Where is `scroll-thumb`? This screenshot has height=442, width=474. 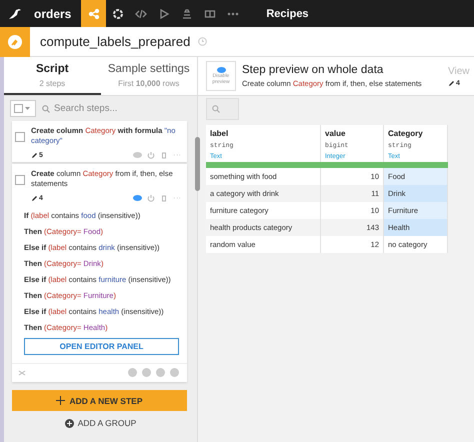
scroll-thumb is located at coordinates (197, 164).